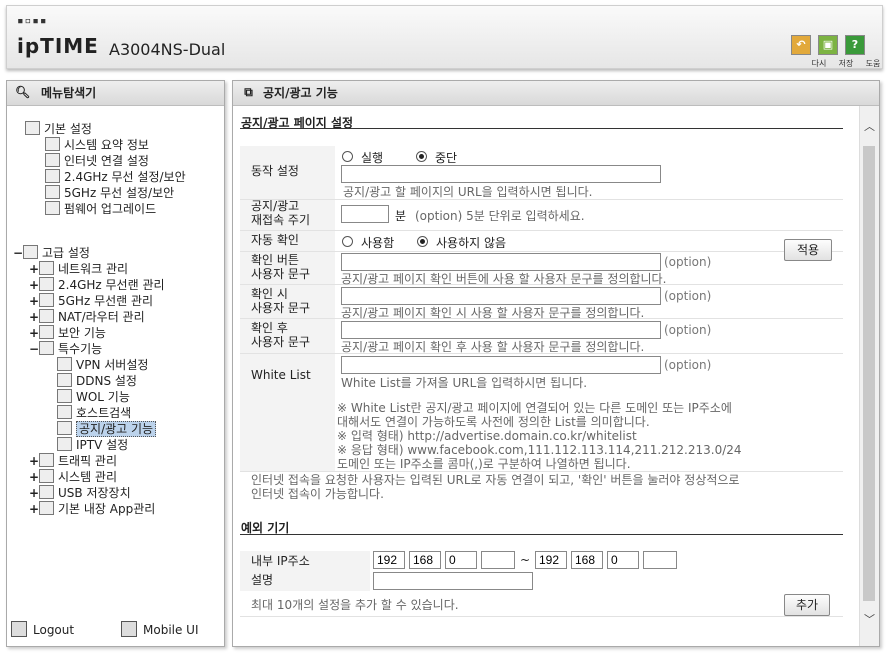  What do you see at coordinates (67, 333) in the screenshot?
I see `tree-item-security: + 보안 기능` at bounding box center [67, 333].